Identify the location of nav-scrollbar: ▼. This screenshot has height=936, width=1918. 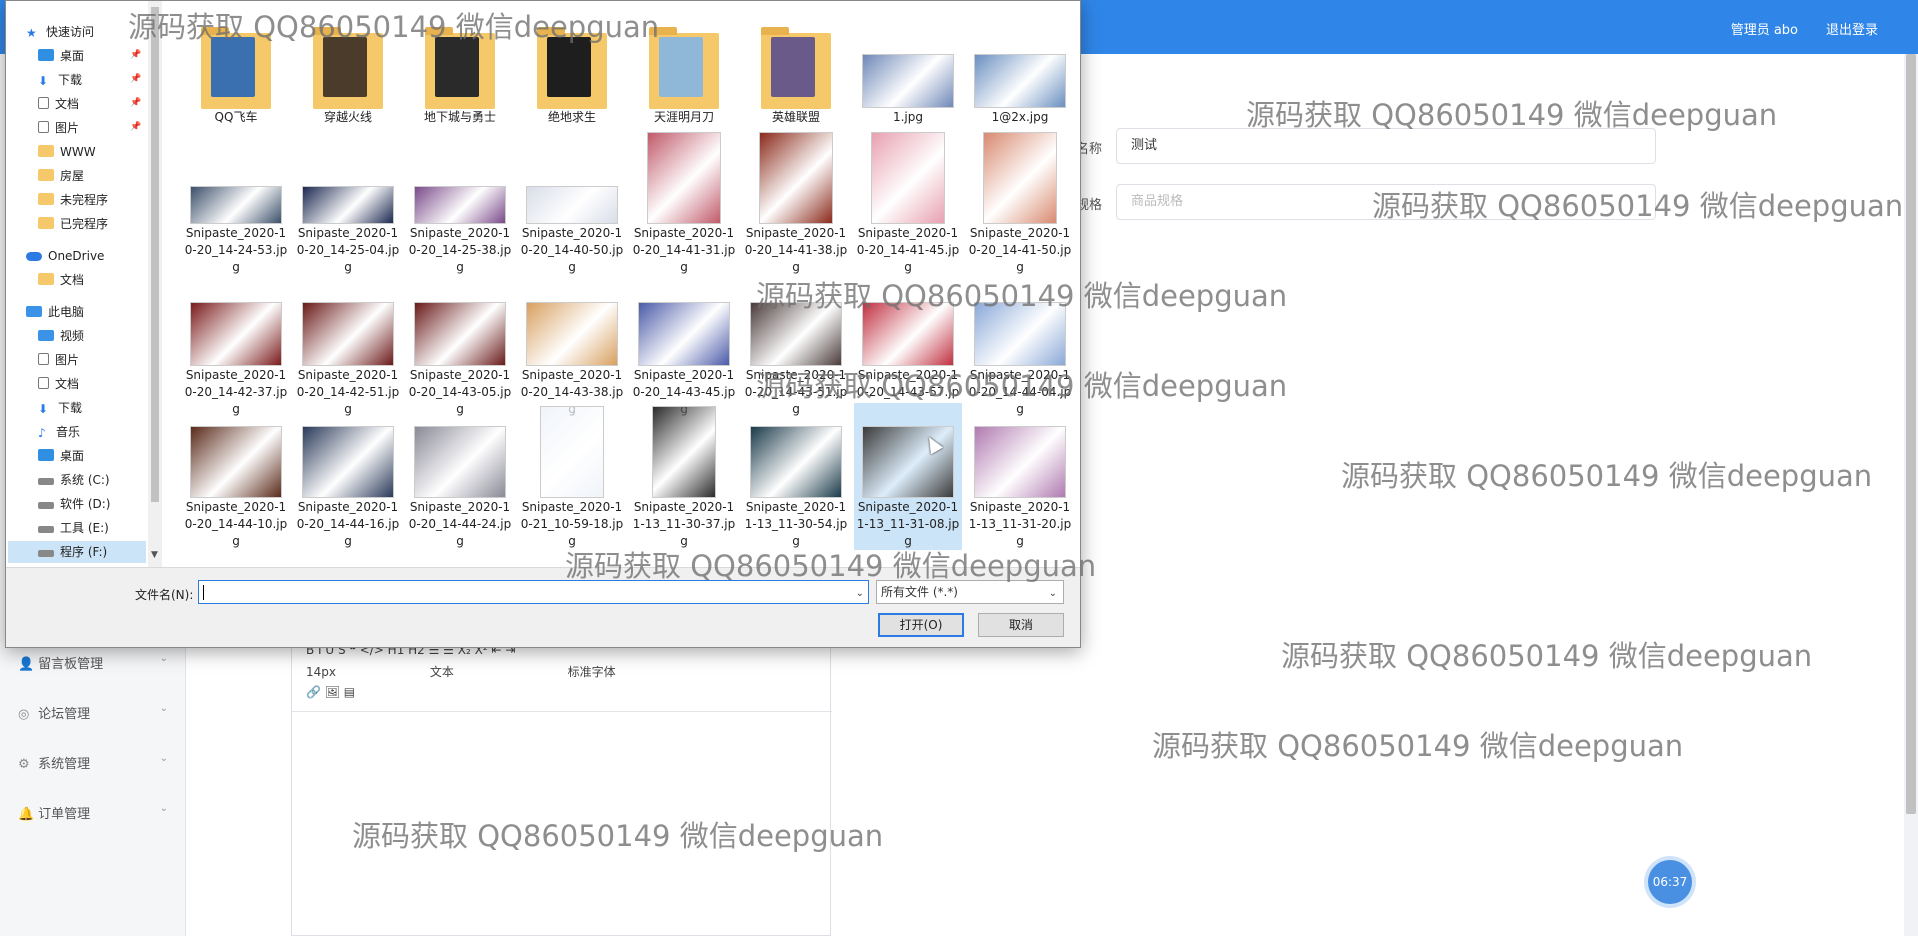
(155, 284).